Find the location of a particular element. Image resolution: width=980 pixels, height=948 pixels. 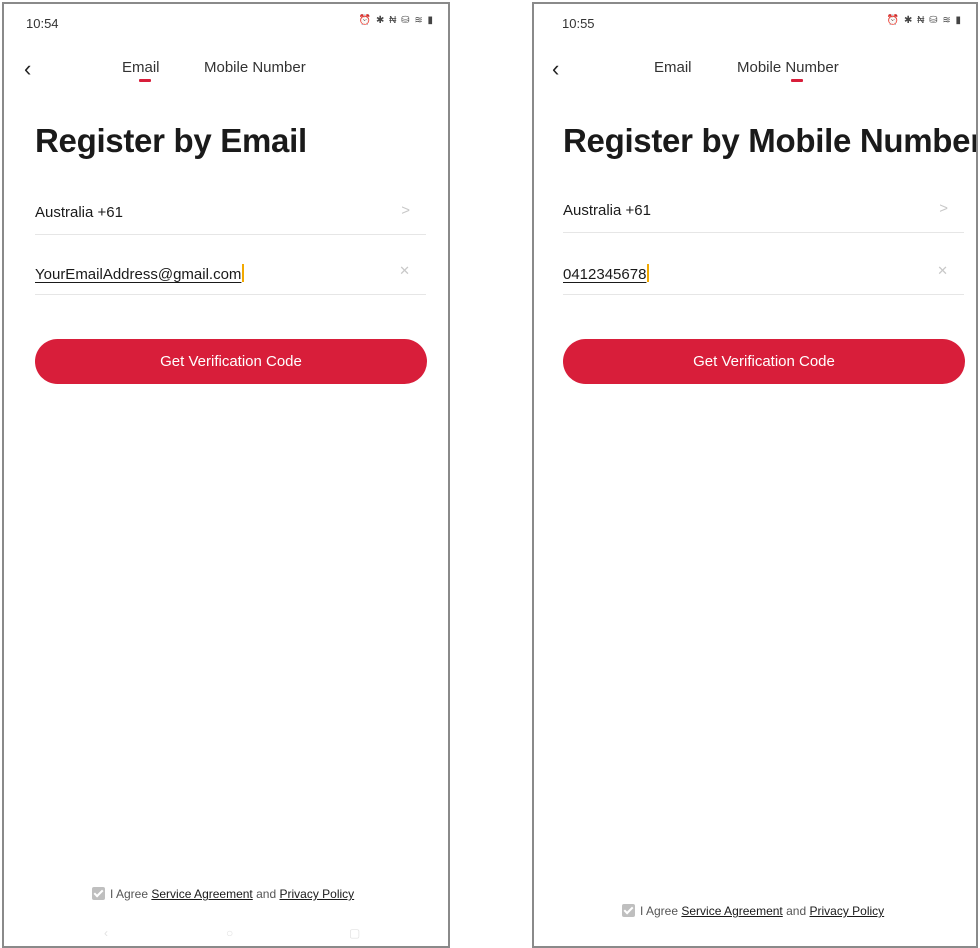

phone-input-wrap: 0412345678 is located at coordinates (606, 273).